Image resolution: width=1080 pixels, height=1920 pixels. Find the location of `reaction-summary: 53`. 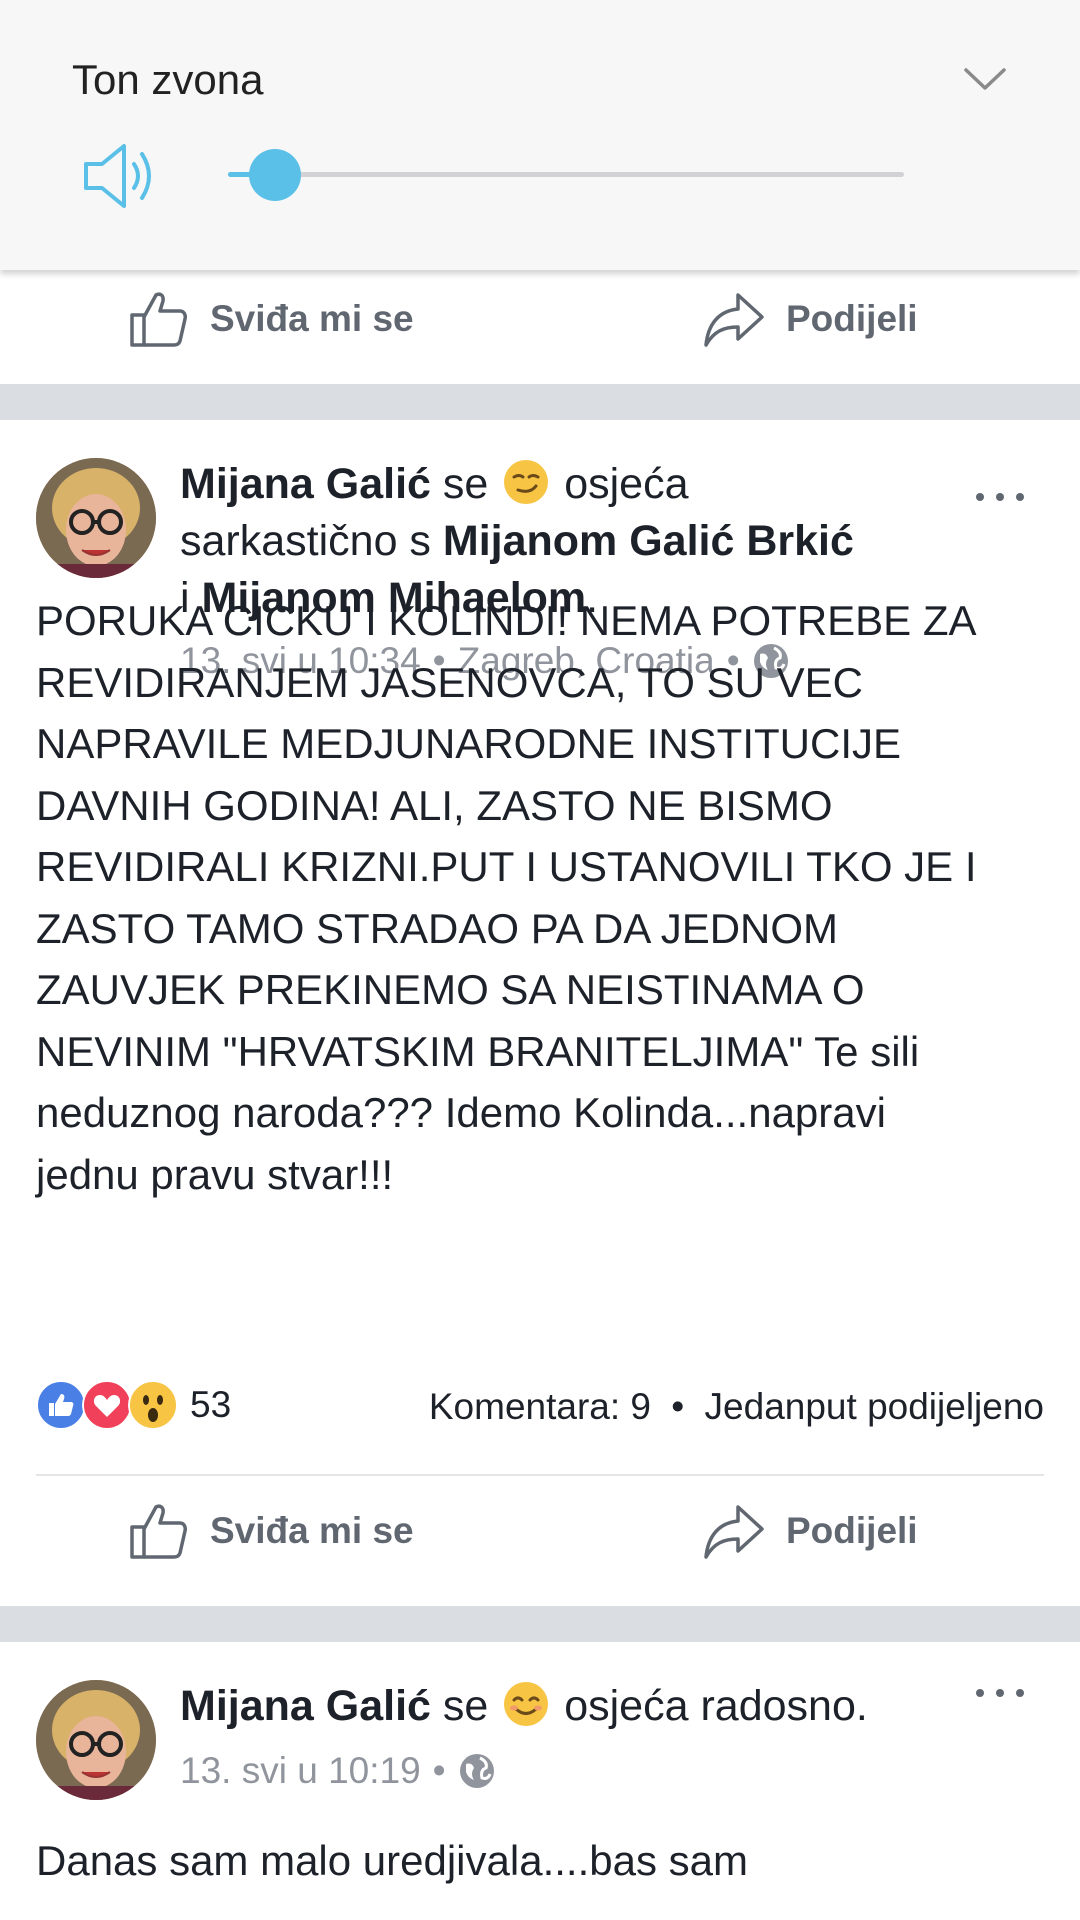

reaction-summary: 53 is located at coordinates (133, 1405).